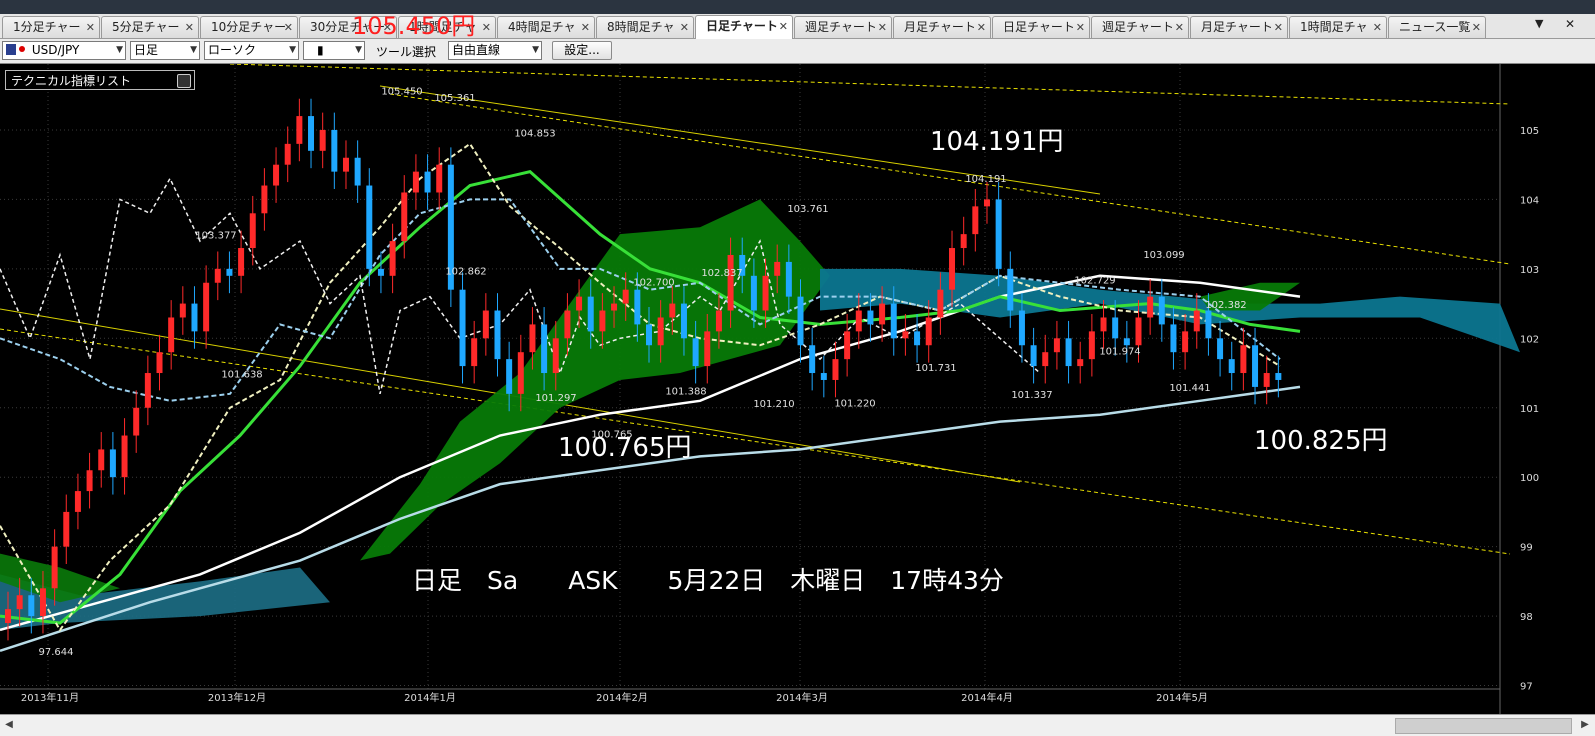 The image size is (1595, 736). What do you see at coordinates (100, 80) in the screenshot?
I see `indicator-list-panel: テクニカル指標リスト` at bounding box center [100, 80].